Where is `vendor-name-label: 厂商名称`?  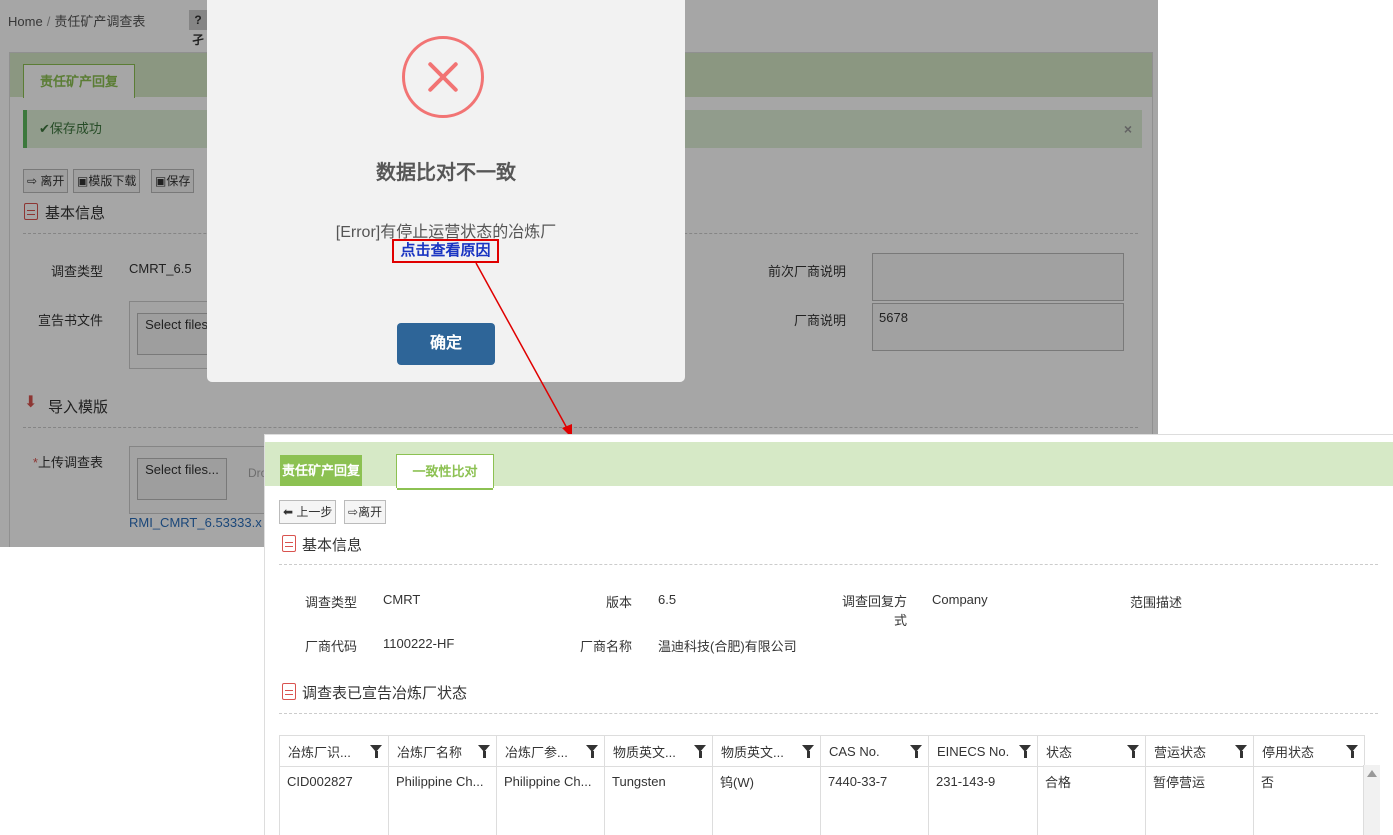
vendor-name-label: 厂商名称 is located at coordinates (605, 646).